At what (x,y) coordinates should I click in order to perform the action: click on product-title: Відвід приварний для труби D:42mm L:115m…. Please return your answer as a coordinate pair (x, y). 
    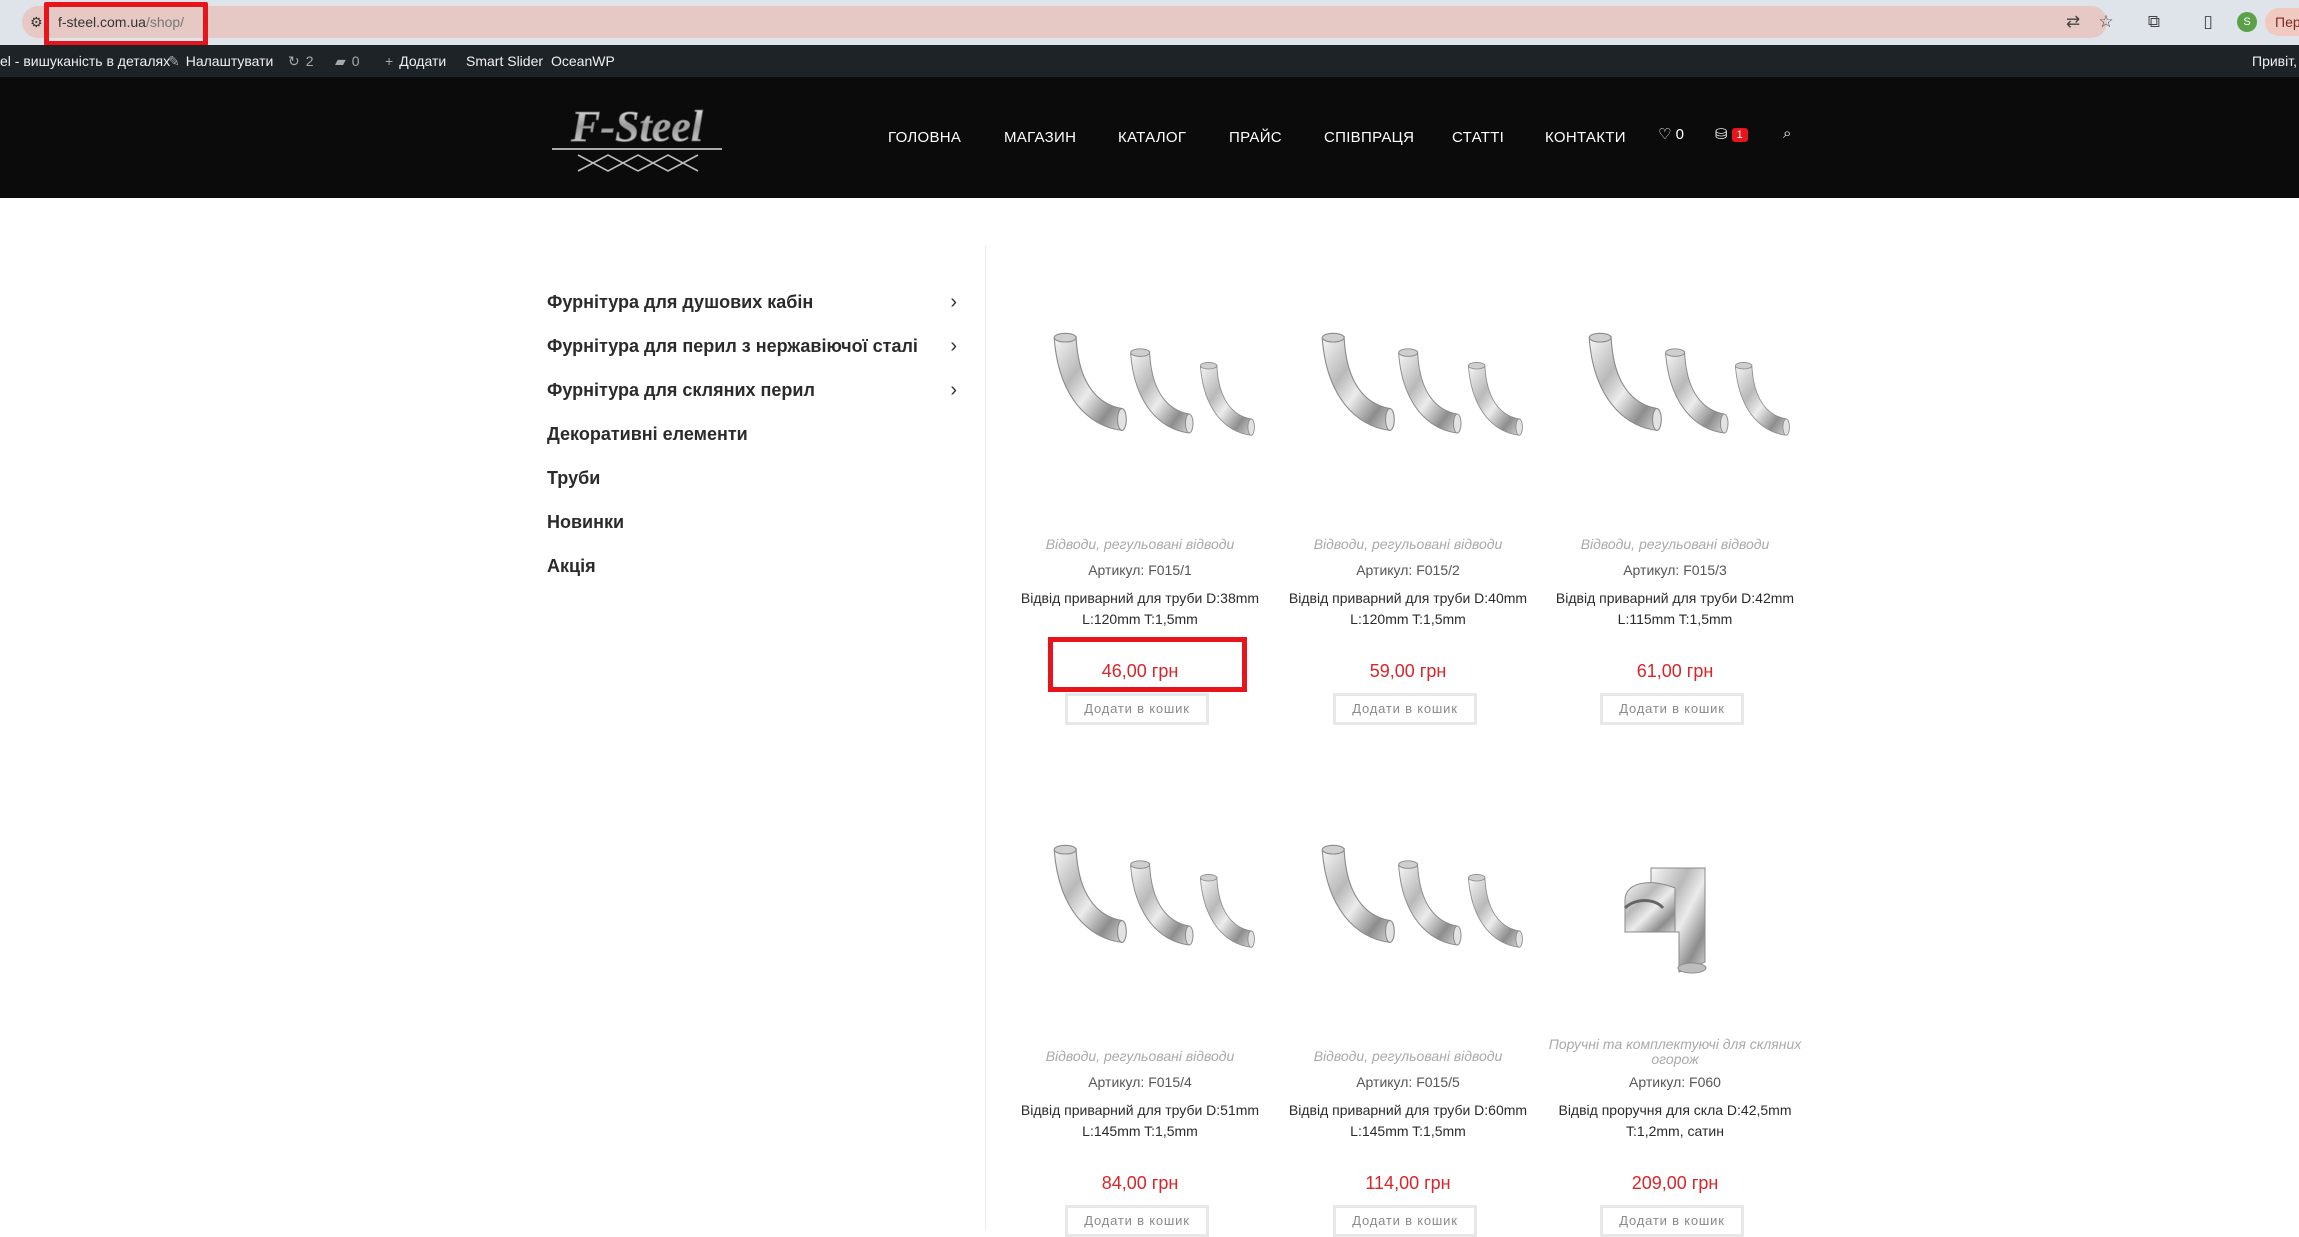
    Looking at the image, I should click on (1675, 609).